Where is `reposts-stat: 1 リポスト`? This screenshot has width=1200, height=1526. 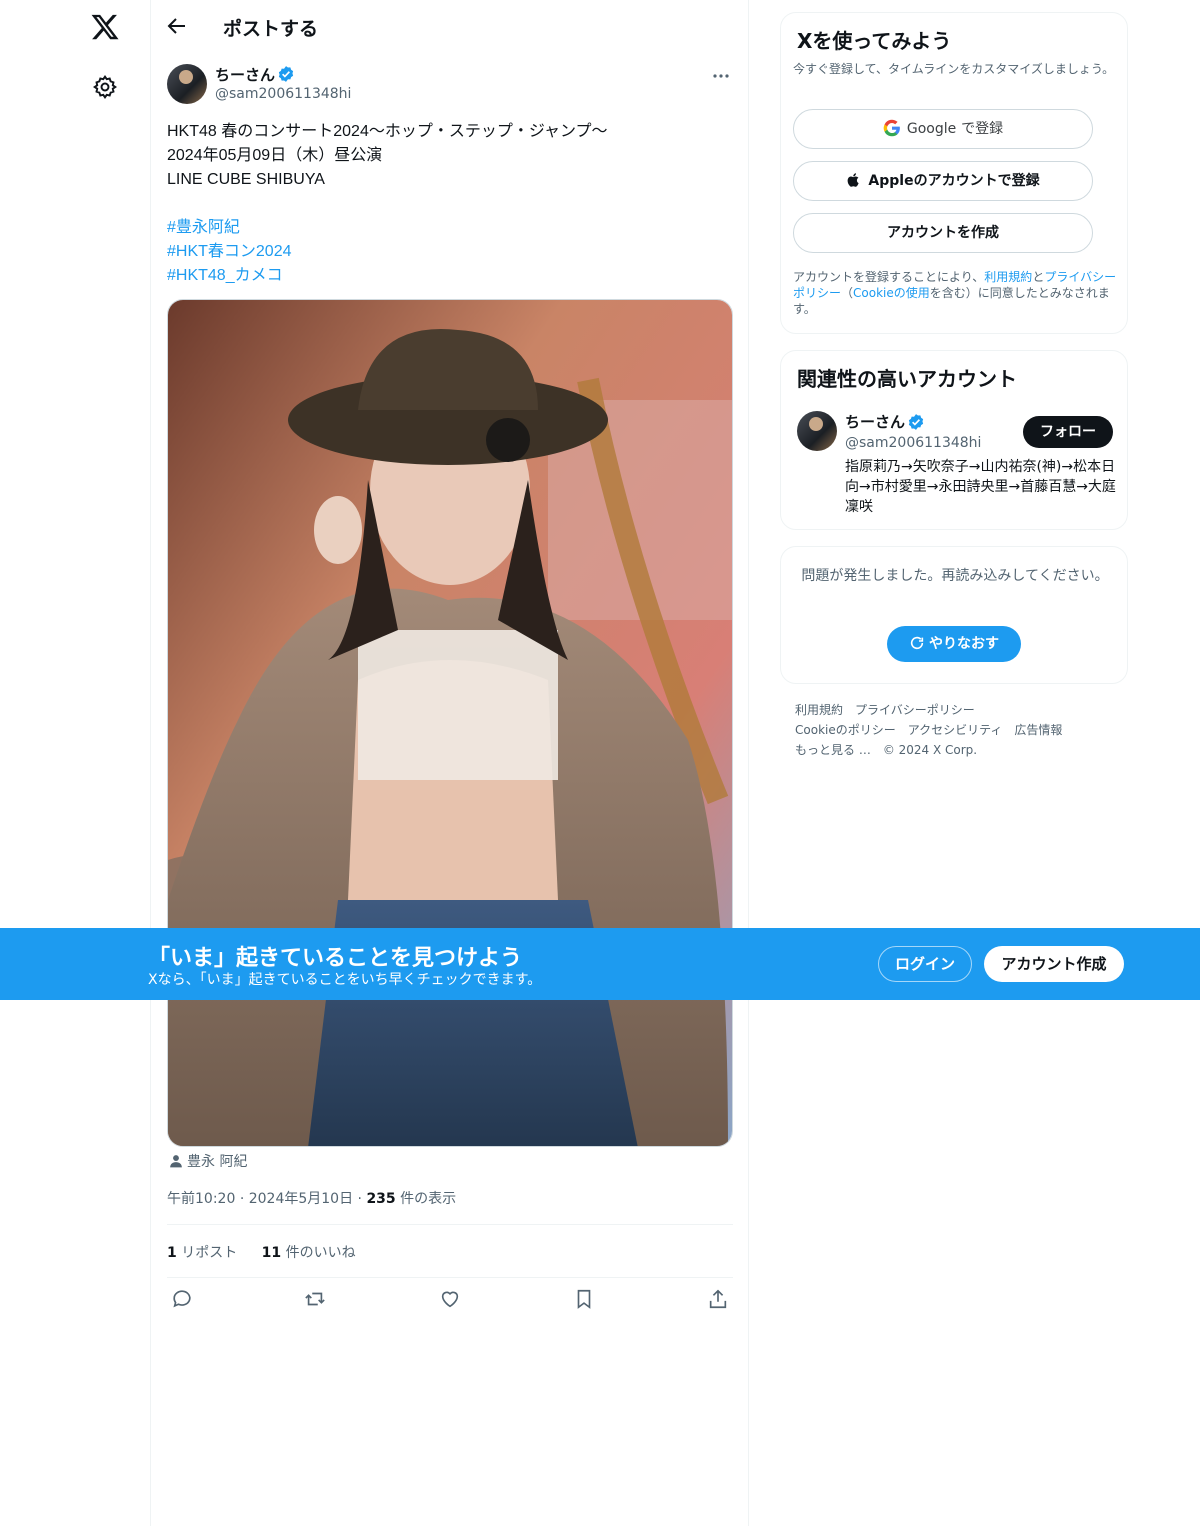
reposts-stat: 1 リポスト is located at coordinates (202, 1253).